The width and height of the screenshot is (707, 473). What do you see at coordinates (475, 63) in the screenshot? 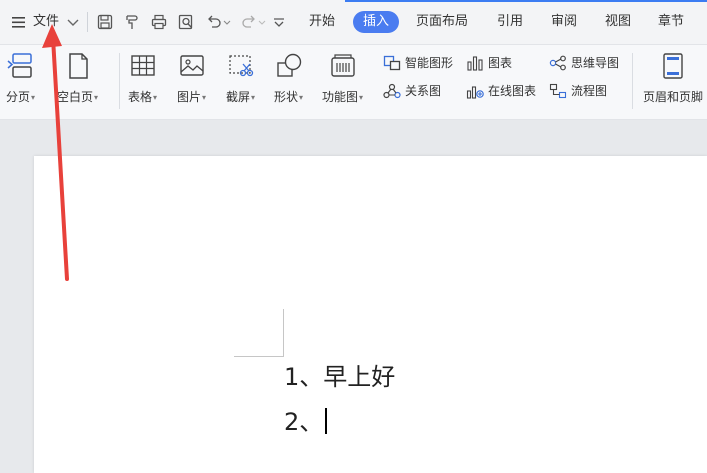
I see `bar-chart-icon` at bounding box center [475, 63].